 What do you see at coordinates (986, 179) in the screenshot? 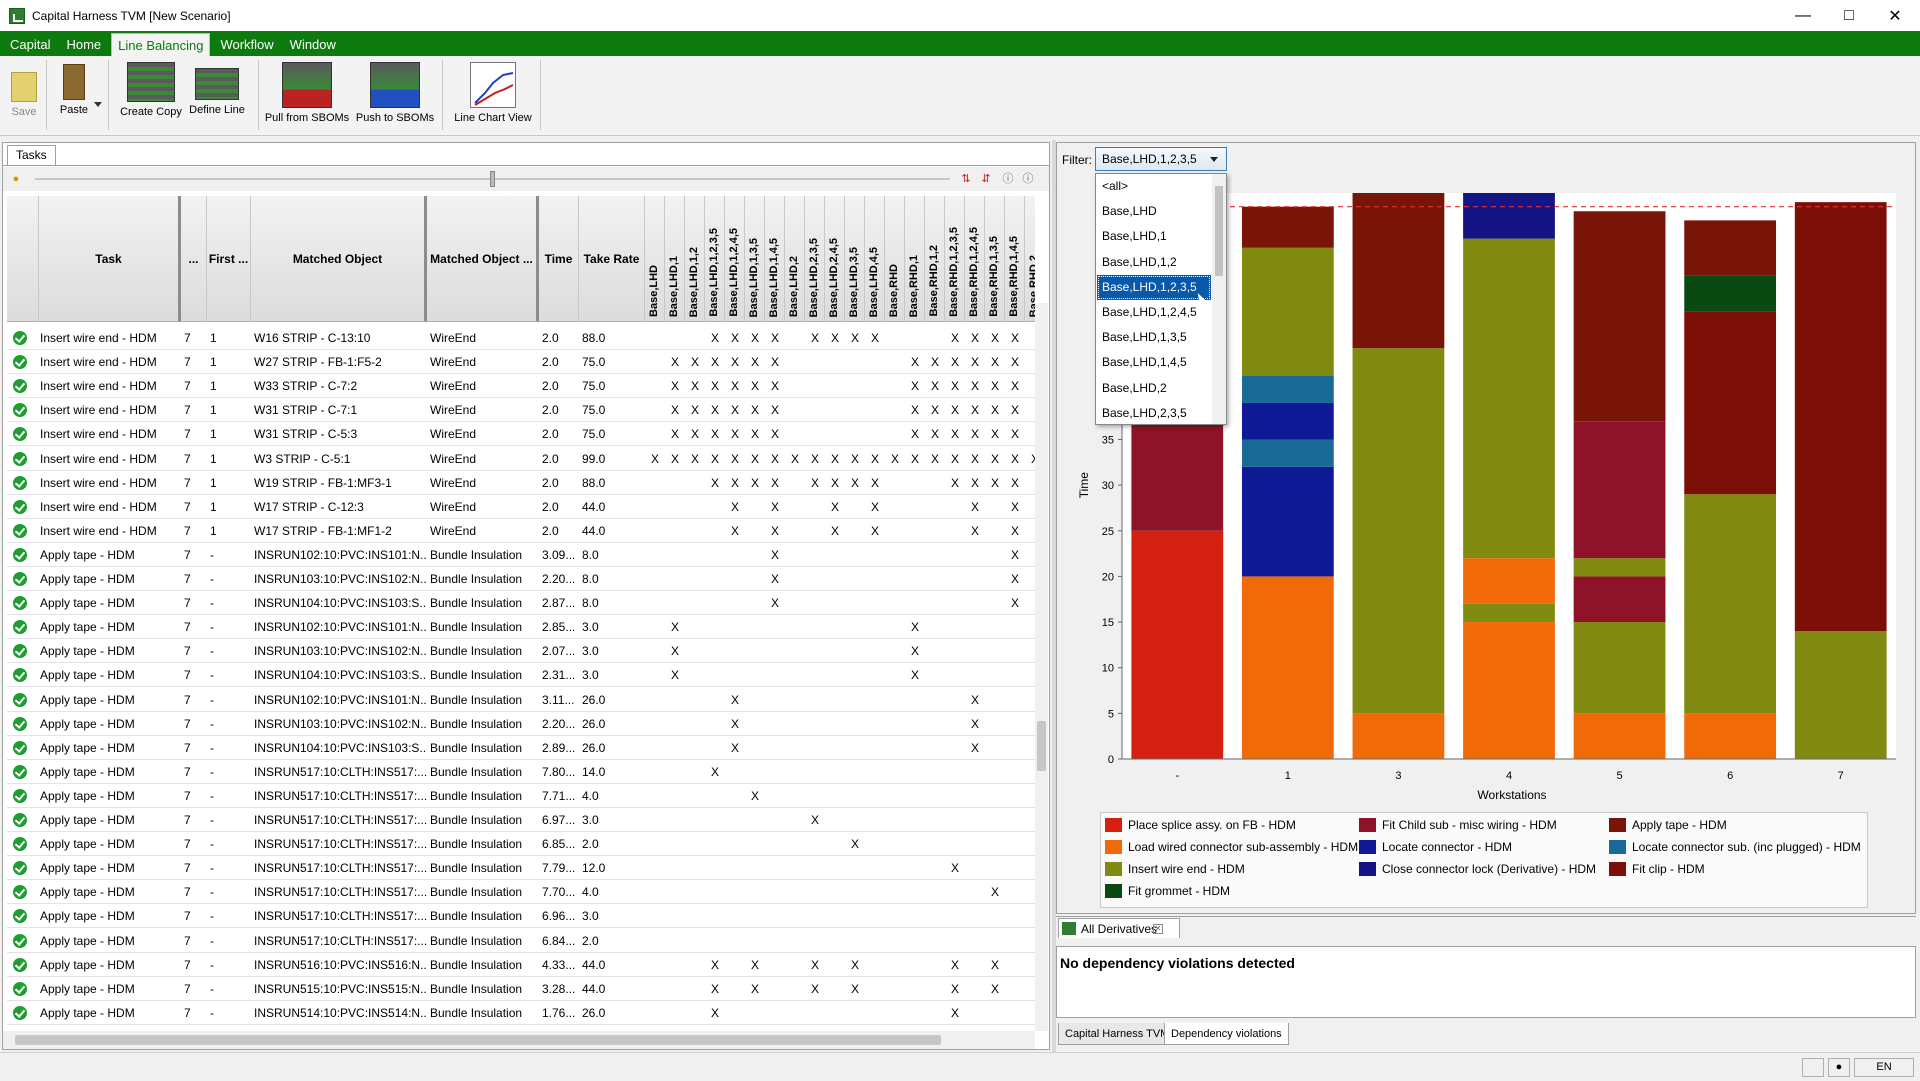
I see `expand-icon: ⇵` at bounding box center [986, 179].